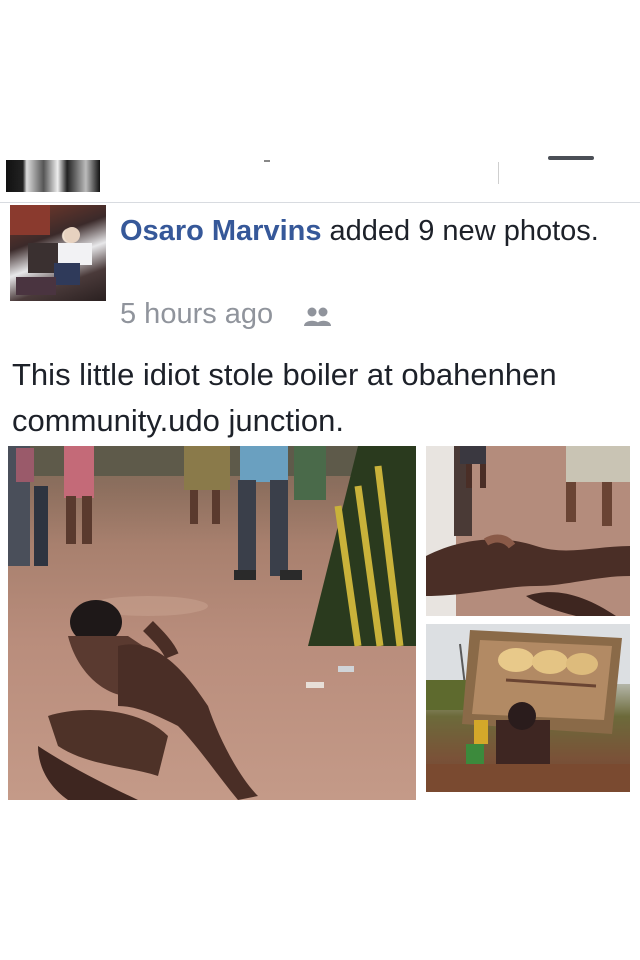  I want to click on friends-icon, so click(318, 317).